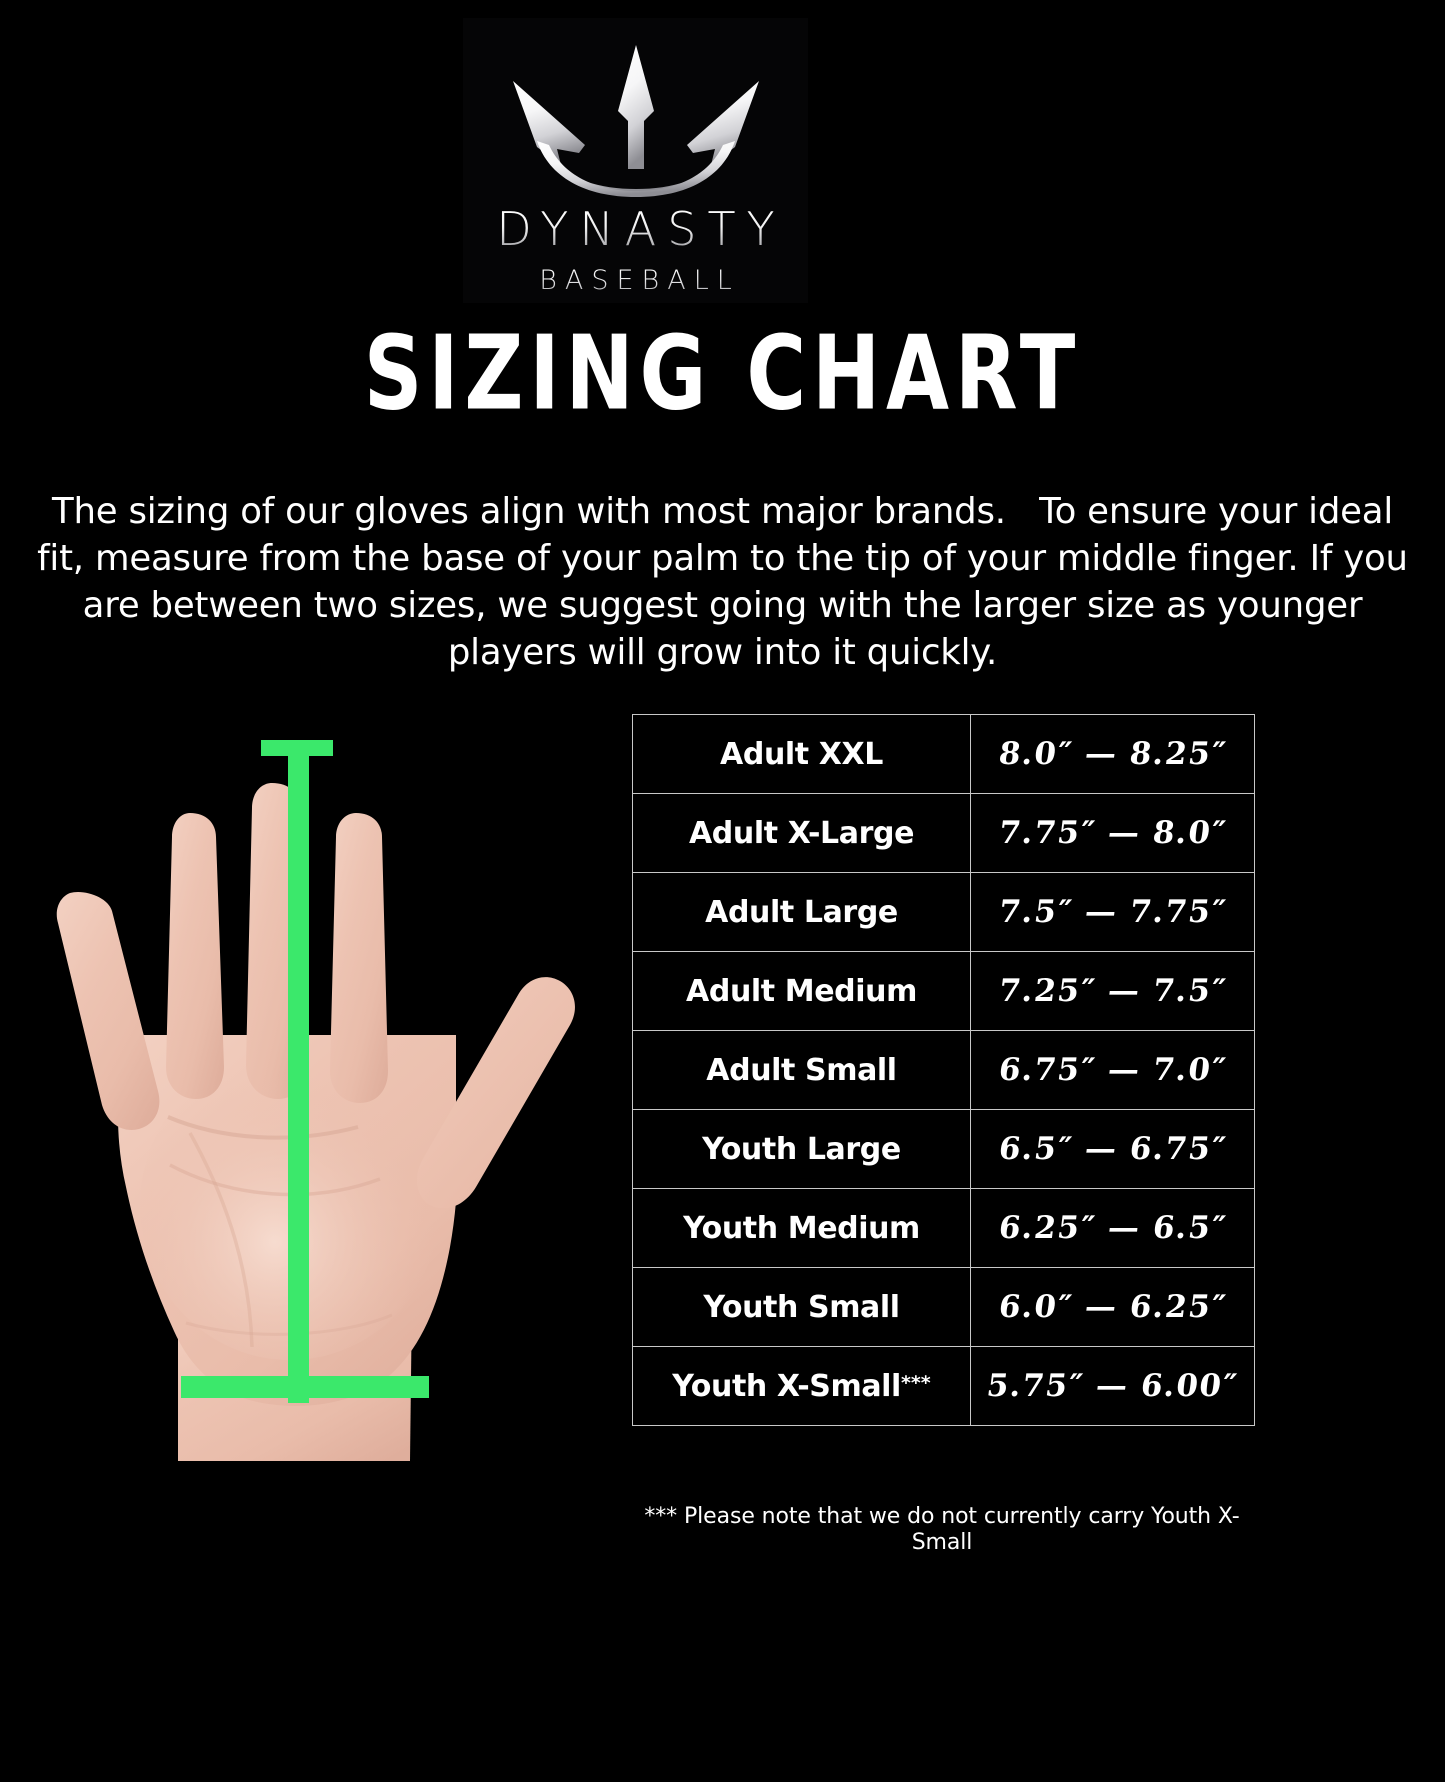 This screenshot has width=1445, height=1782. I want to click on measurement-value: 5.75″ — 6.00″, so click(1112, 1386).